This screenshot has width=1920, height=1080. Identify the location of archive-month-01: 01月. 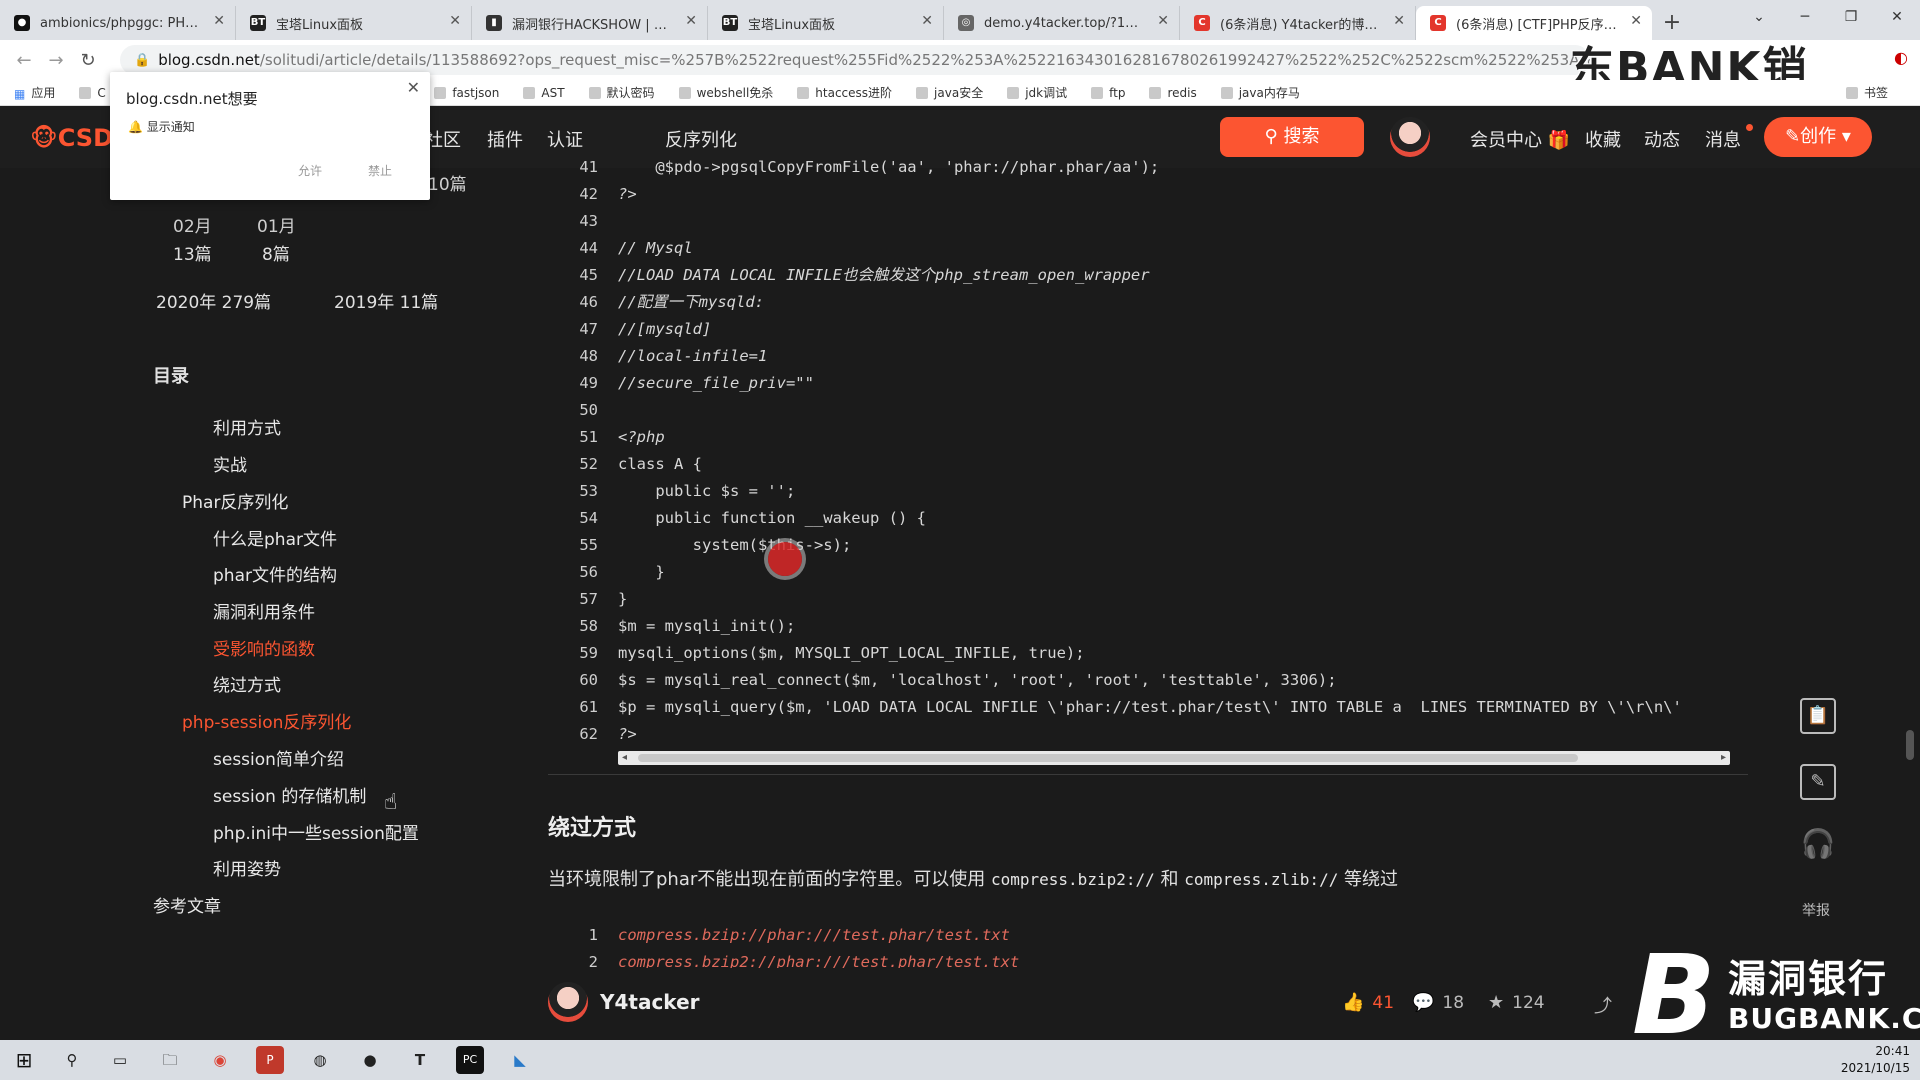
(276, 224).